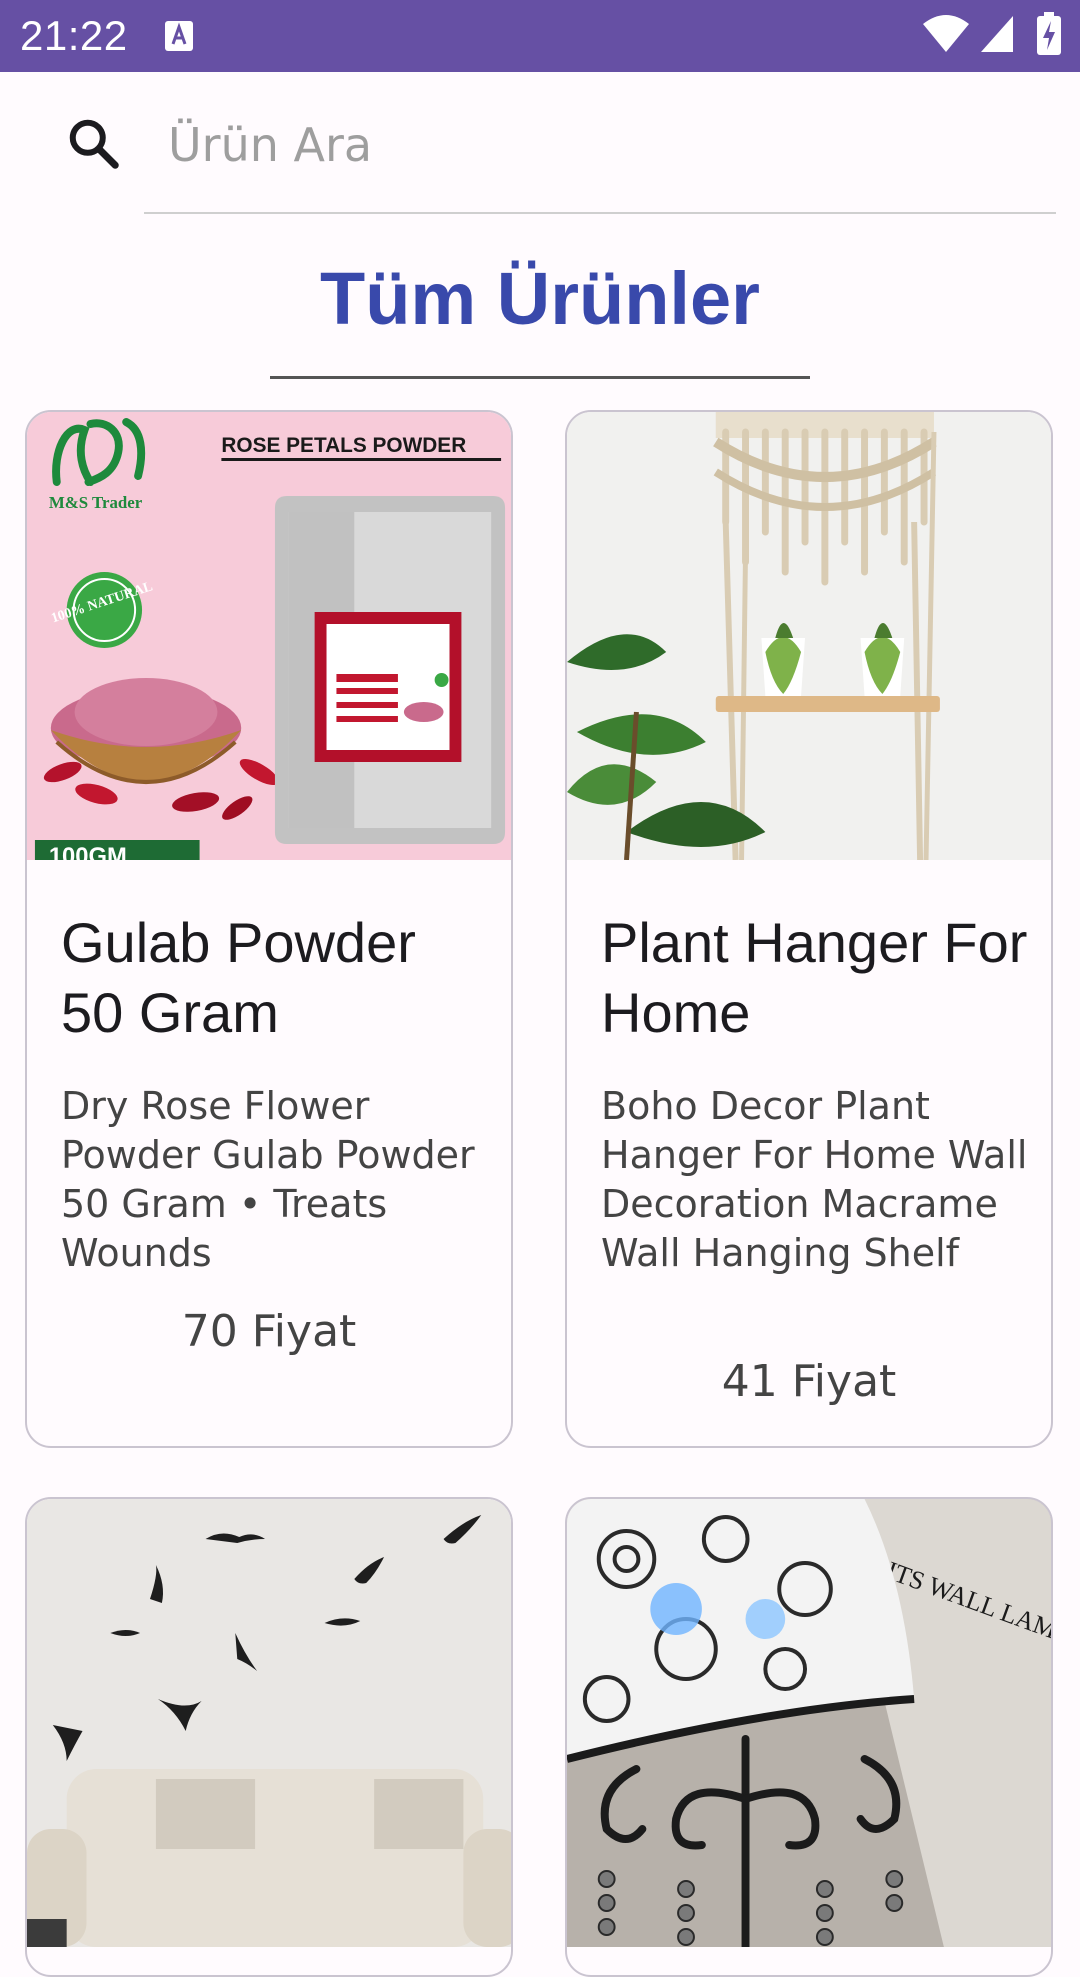  What do you see at coordinates (809, 1723) in the screenshot?
I see `product-image: LIGHTS WALL LAMP` at bounding box center [809, 1723].